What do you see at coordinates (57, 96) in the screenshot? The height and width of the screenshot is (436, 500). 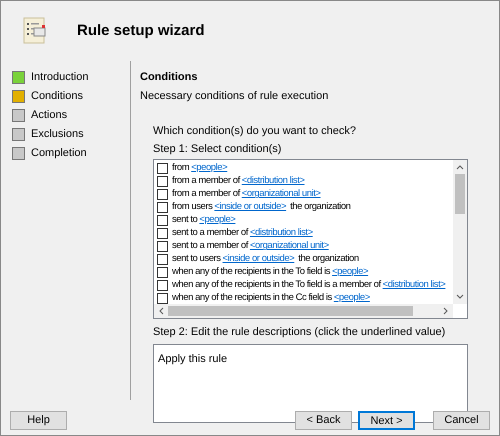 I see `step-item: Conditions` at bounding box center [57, 96].